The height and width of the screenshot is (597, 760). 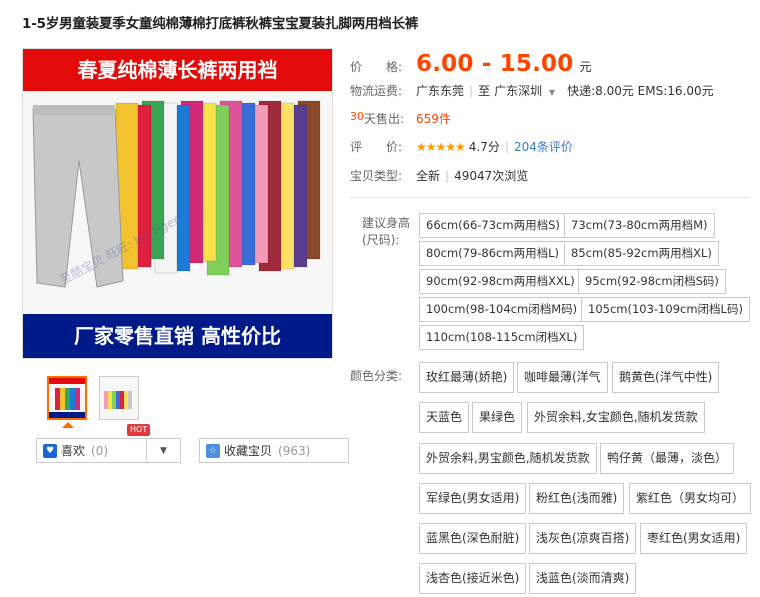 What do you see at coordinates (294, 450) in the screenshot?
I see `favorite-count: (963)` at bounding box center [294, 450].